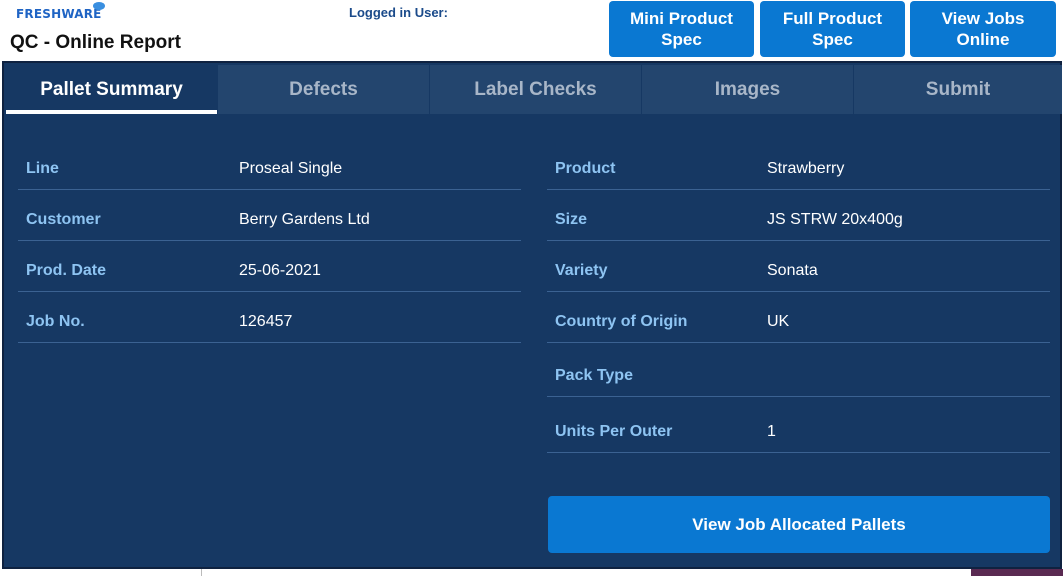 The image size is (1063, 576). What do you see at coordinates (594, 375) in the screenshot?
I see `field-label: Pack Type` at bounding box center [594, 375].